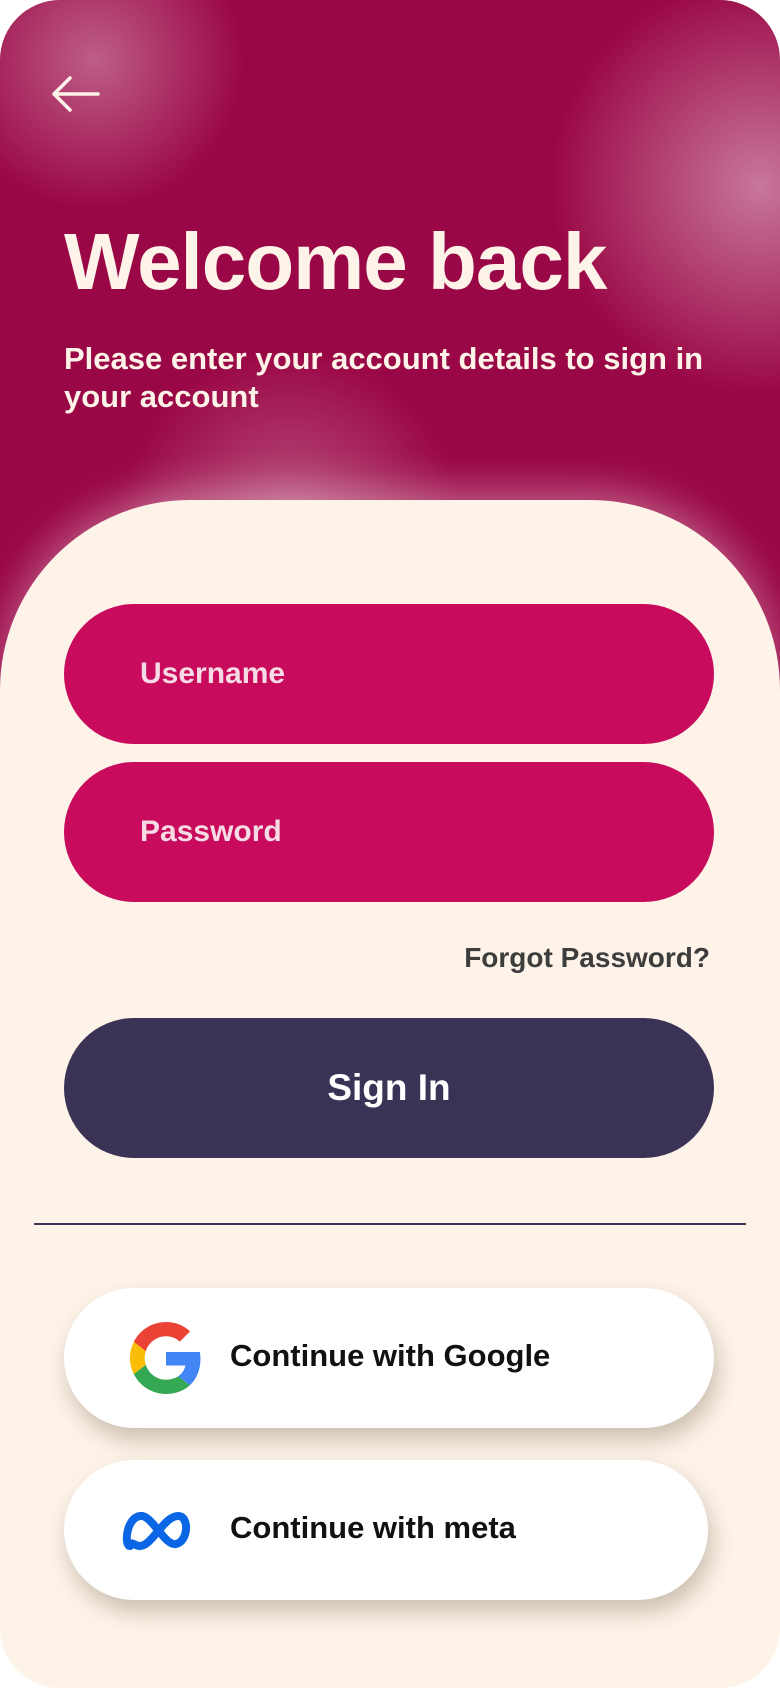 The image size is (780, 1688). What do you see at coordinates (335, 261) in the screenshot?
I see `page-title: Welcome back` at bounding box center [335, 261].